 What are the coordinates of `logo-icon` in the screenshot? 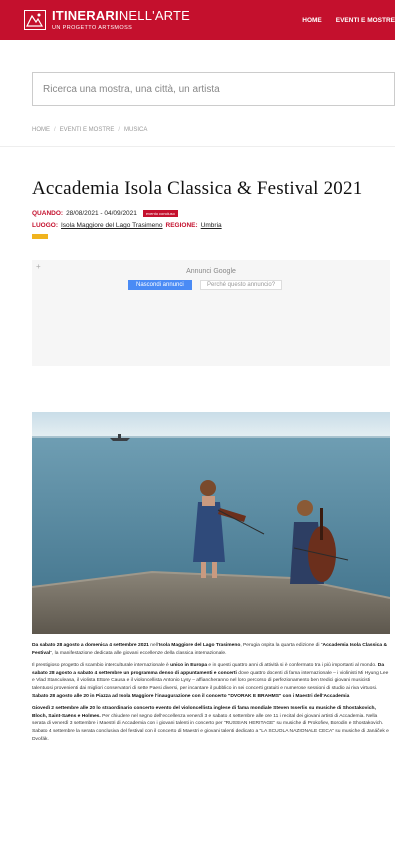 It's located at (35, 20).